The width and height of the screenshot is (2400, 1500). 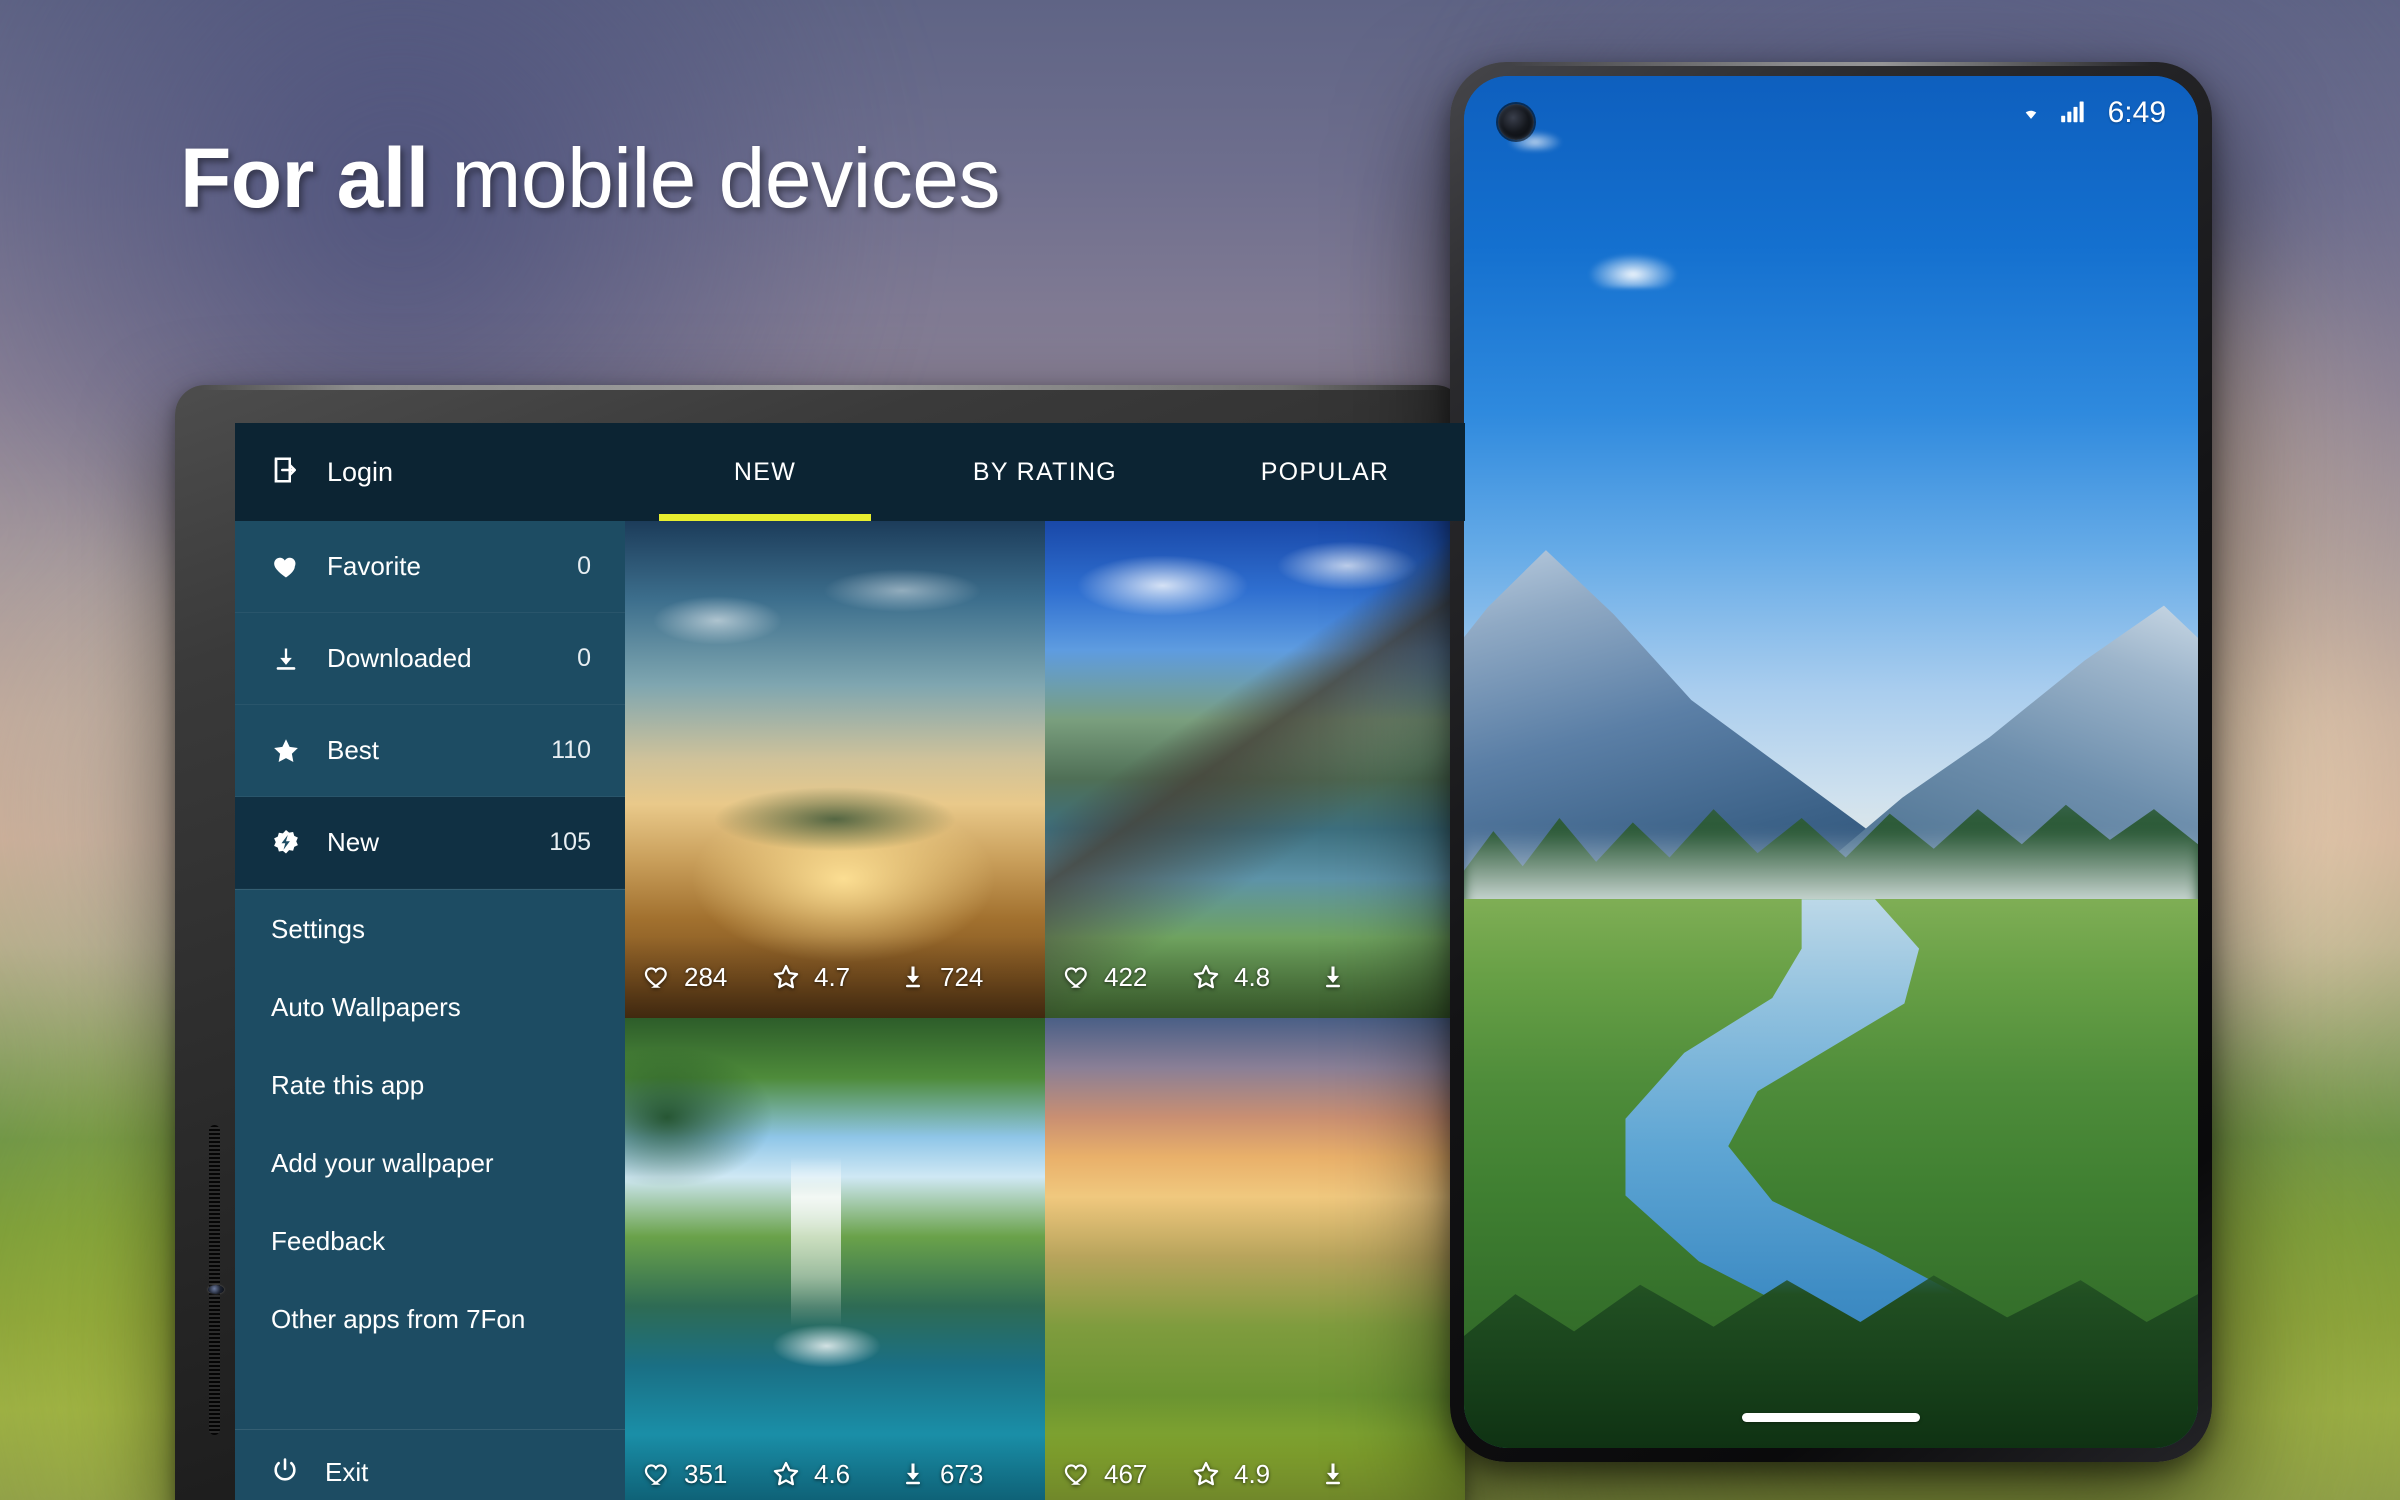 I want to click on tab-new: NEW, so click(x=765, y=472).